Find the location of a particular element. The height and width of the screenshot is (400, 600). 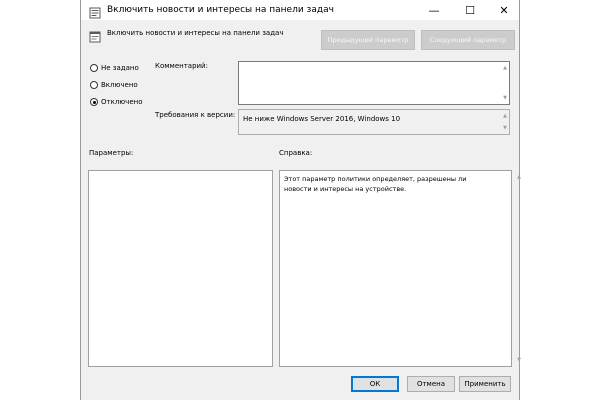

previous-setting-button: Предыдущий параметр is located at coordinates (368, 40).